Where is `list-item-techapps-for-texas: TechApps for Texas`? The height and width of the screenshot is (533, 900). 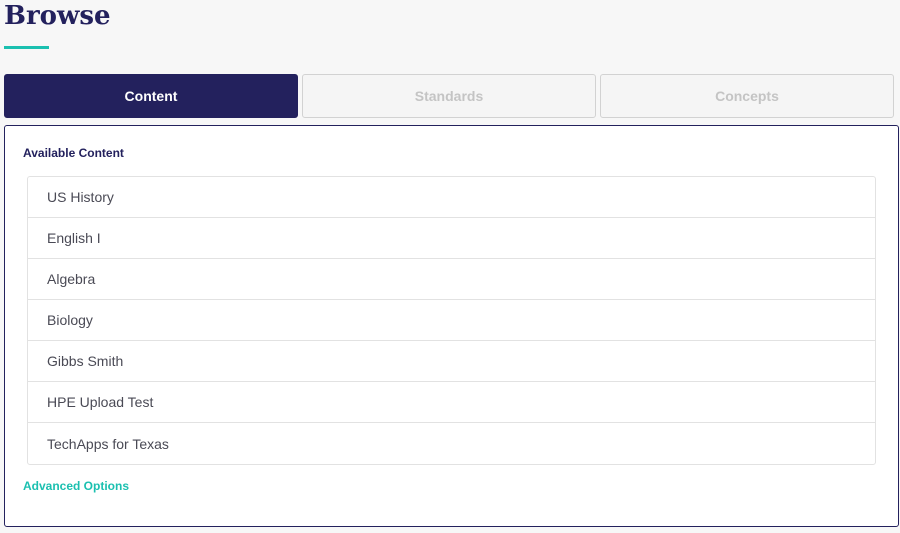
list-item-techapps-for-texas: TechApps for Texas is located at coordinates (451, 443).